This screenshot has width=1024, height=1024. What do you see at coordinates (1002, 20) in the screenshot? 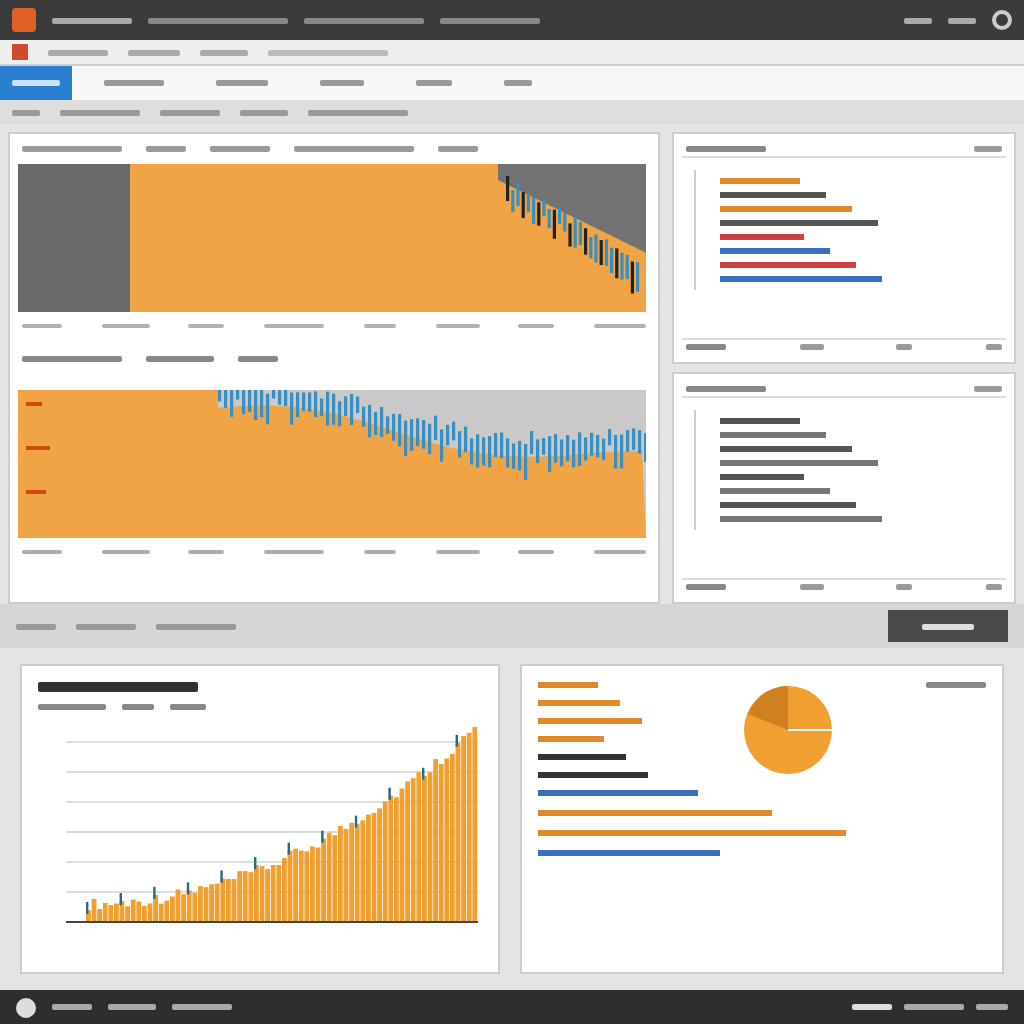
I see `settings-icon` at bounding box center [1002, 20].